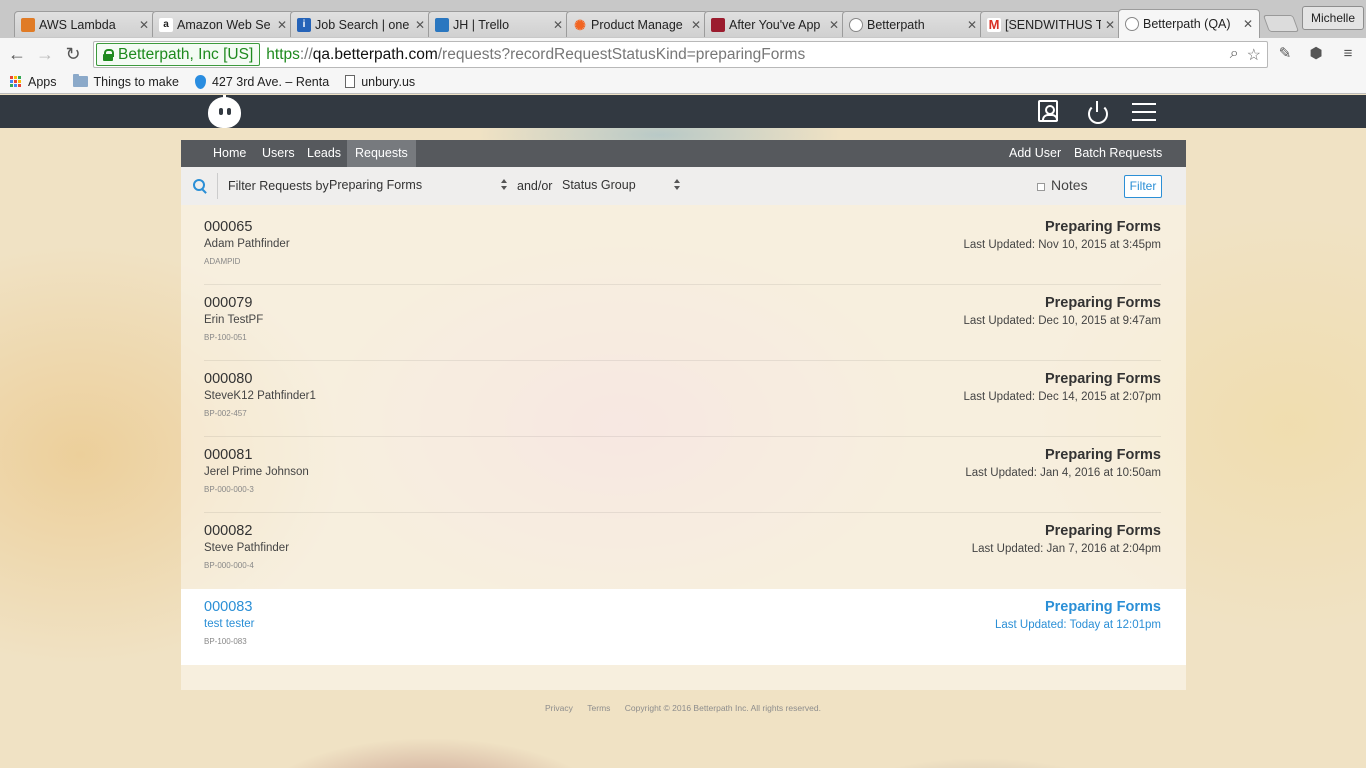 The height and width of the screenshot is (768, 1366). I want to click on power-icon, so click(1098, 112).